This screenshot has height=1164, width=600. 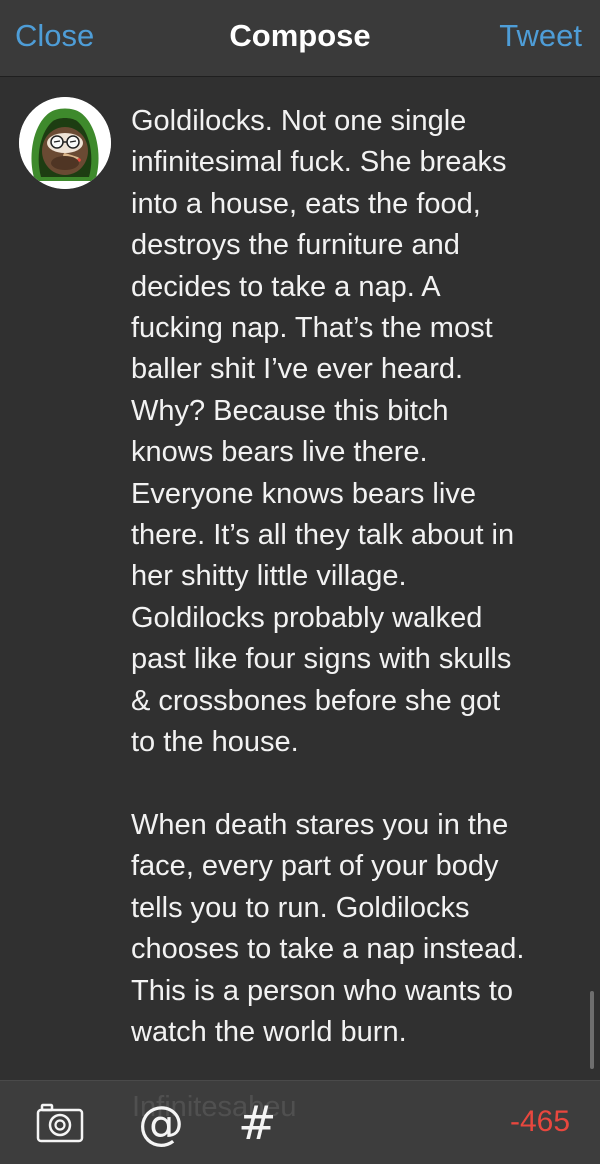 I want to click on hashtag-button: #, so click(x=257, y=1123).